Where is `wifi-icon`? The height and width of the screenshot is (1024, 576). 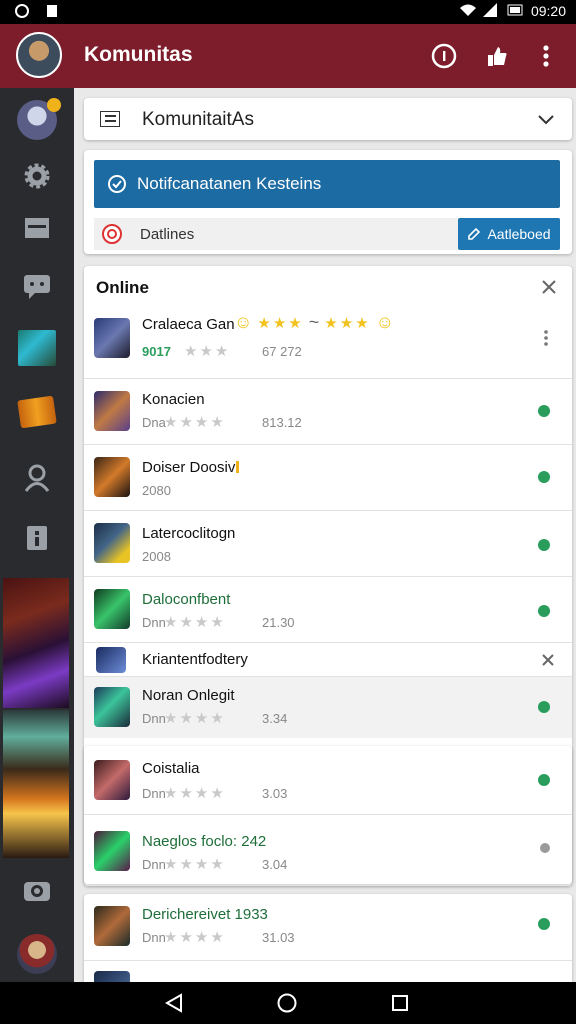
wifi-icon is located at coordinates (467, 11).